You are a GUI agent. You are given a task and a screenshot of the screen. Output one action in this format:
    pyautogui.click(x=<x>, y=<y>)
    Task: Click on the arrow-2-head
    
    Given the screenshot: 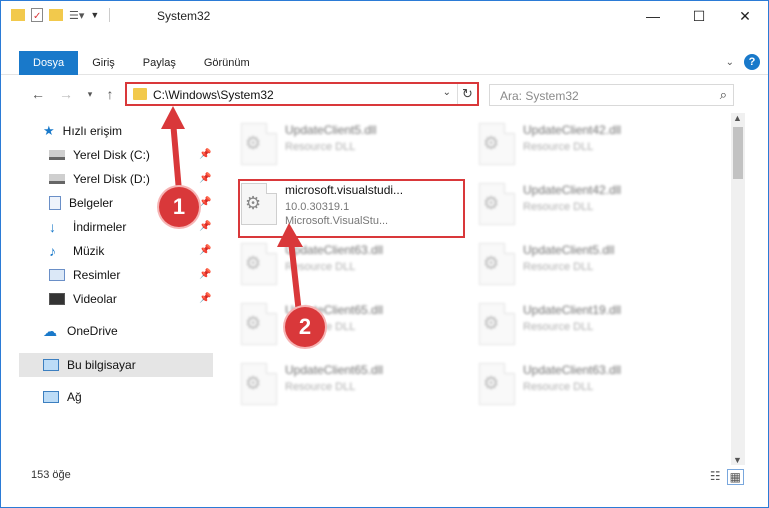 What is the action you would take?
    pyautogui.click(x=290, y=235)
    